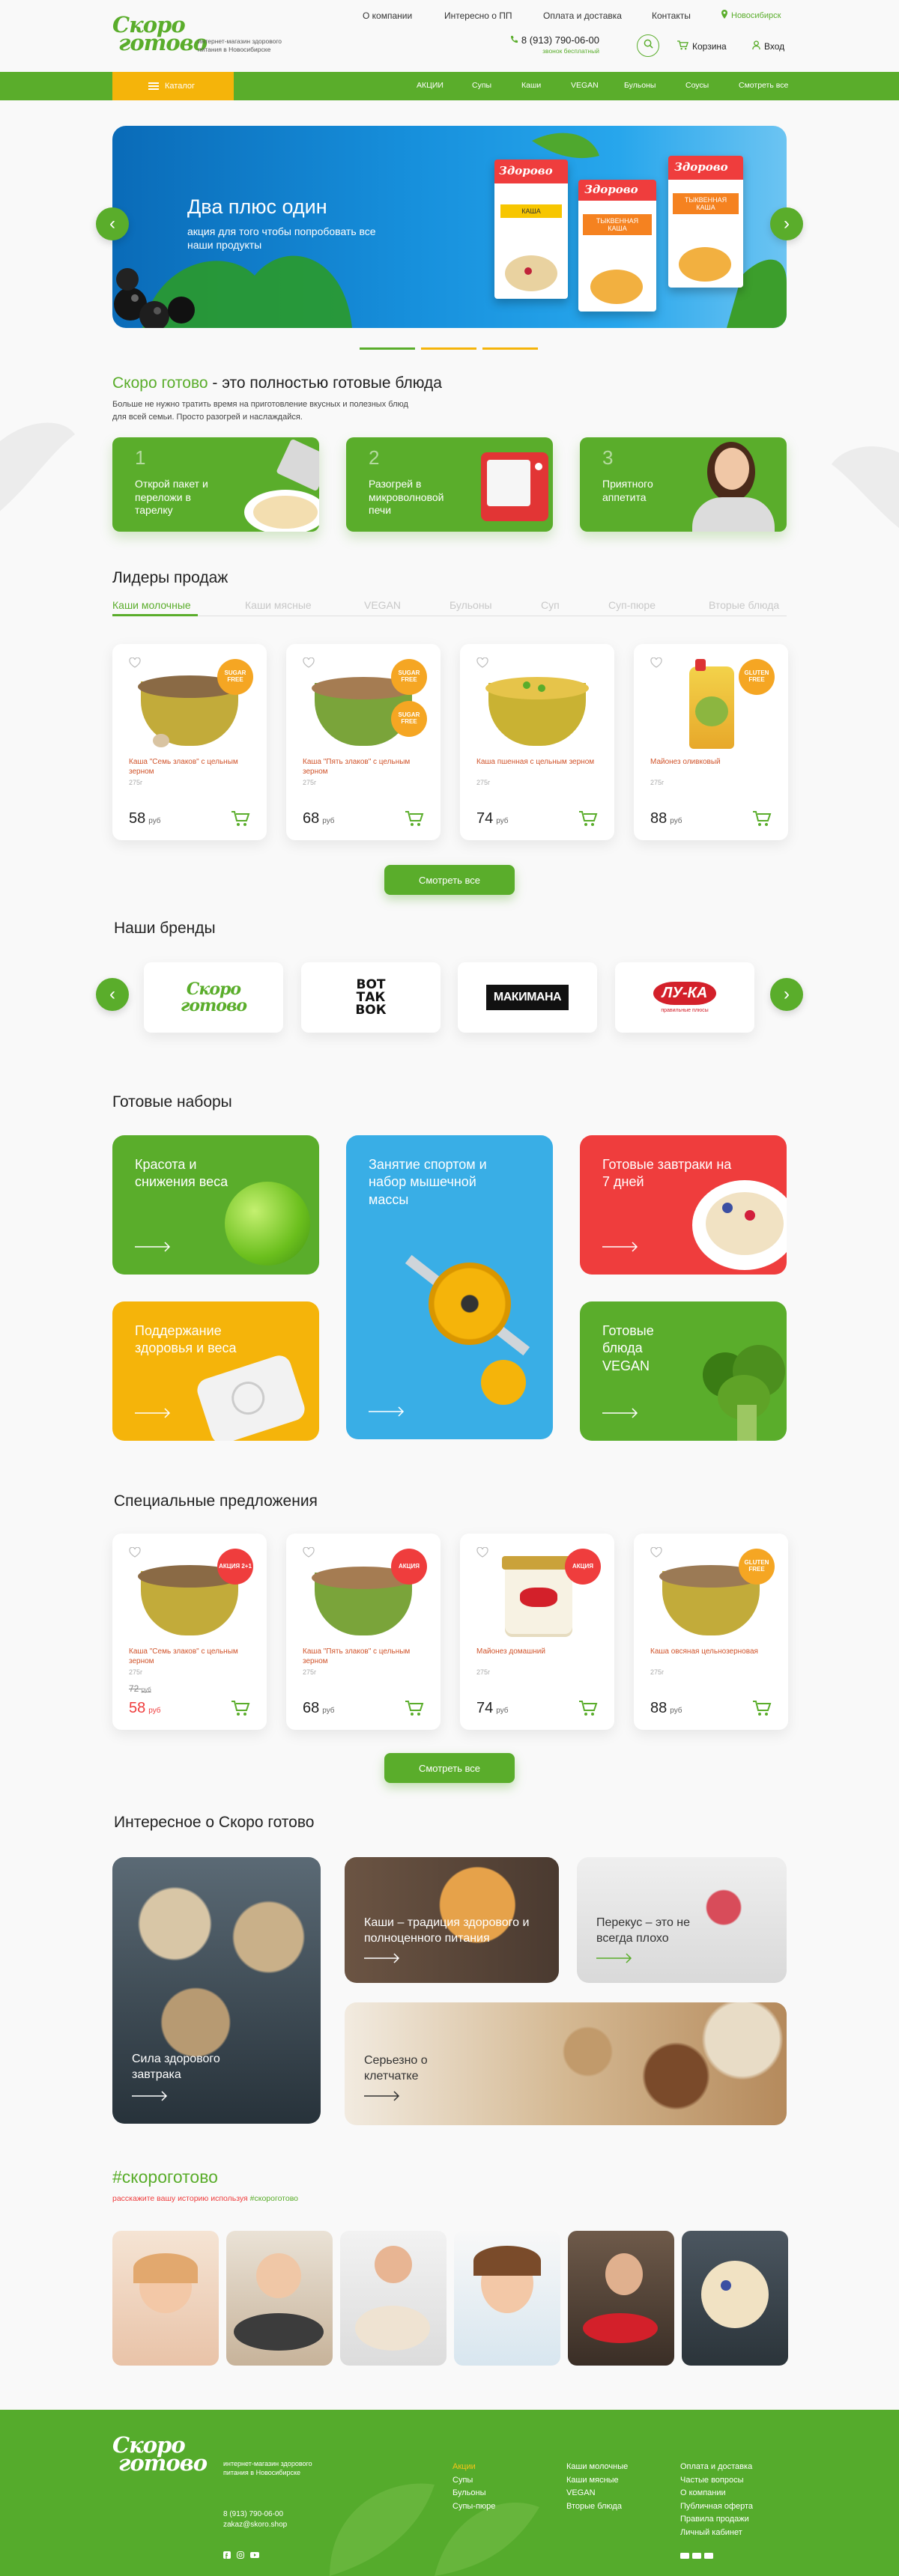  Describe the element at coordinates (112, 994) in the screenshot. I see `brands-prev-button: ‹` at that location.